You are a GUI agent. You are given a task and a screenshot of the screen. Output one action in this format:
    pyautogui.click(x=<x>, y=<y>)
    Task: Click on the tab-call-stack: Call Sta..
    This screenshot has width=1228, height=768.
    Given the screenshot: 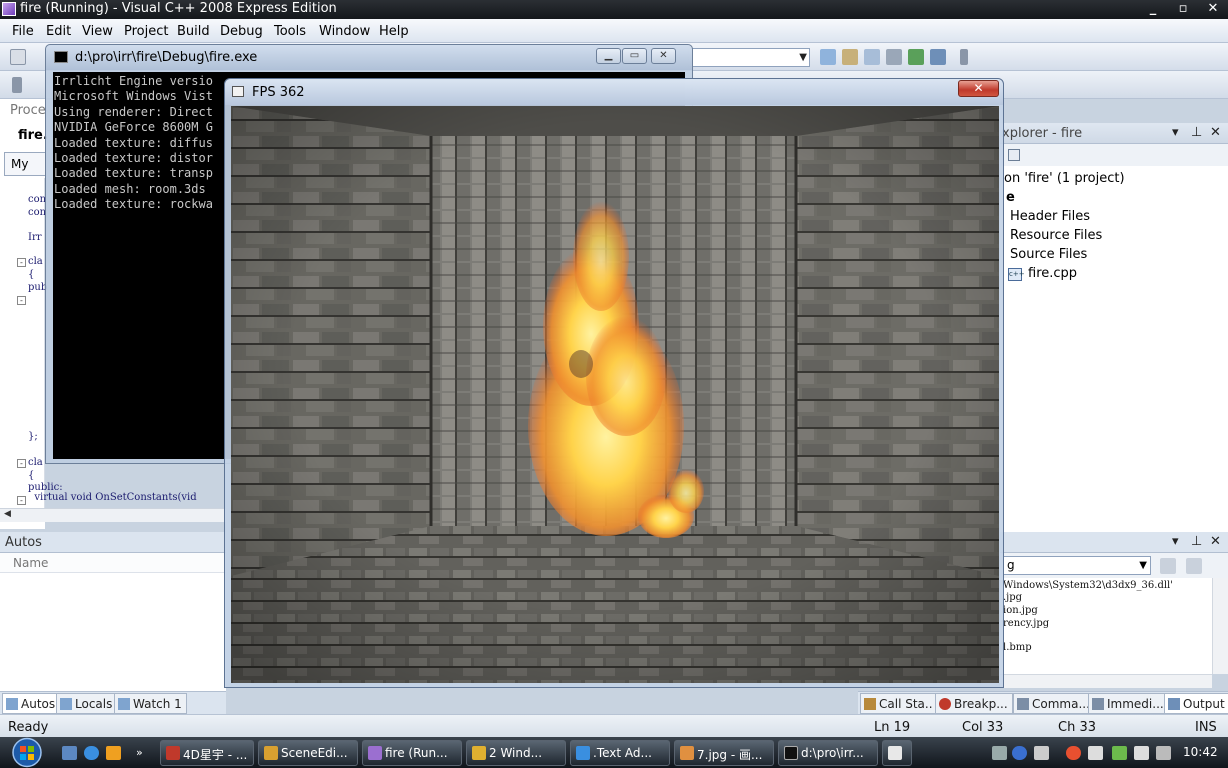 What is the action you would take?
    pyautogui.click(x=899, y=703)
    